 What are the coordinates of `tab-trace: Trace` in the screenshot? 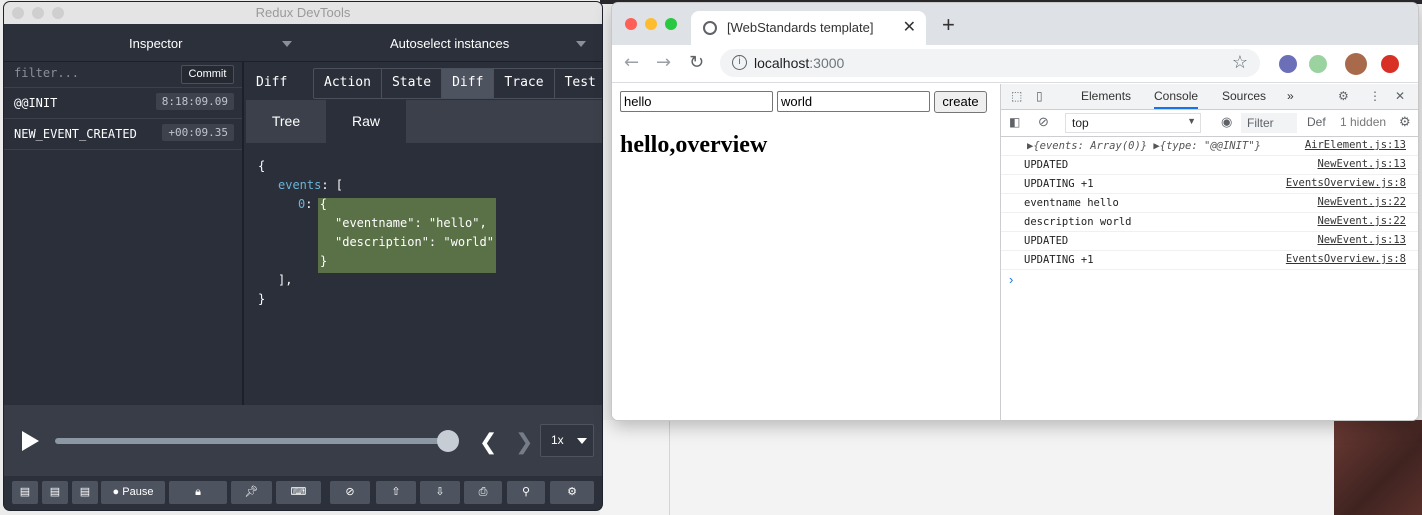 It's located at (524, 83).